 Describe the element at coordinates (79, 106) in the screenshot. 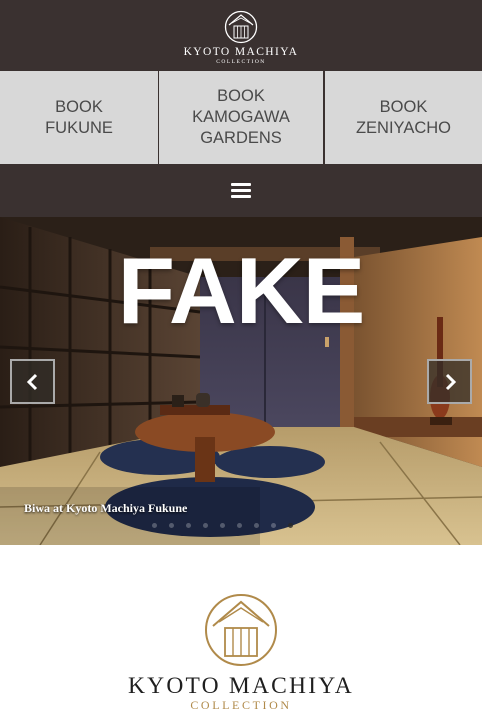

I see `book-fukune-line1: BOOK` at that location.